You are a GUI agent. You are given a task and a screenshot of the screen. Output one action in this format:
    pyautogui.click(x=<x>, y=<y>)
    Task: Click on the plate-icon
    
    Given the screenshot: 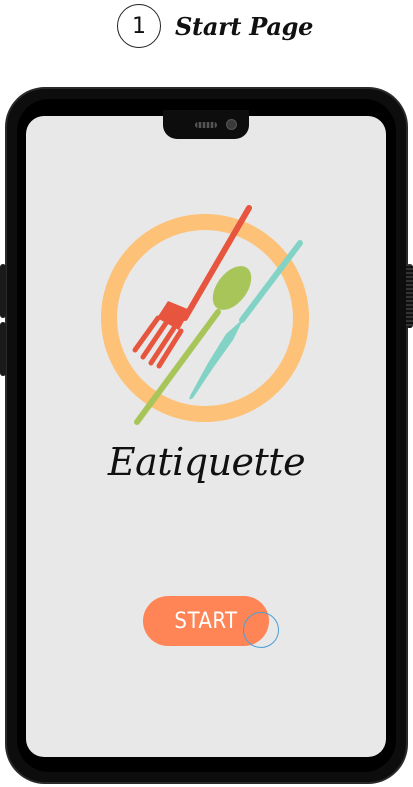 What is the action you would take?
    pyautogui.click(x=205, y=318)
    